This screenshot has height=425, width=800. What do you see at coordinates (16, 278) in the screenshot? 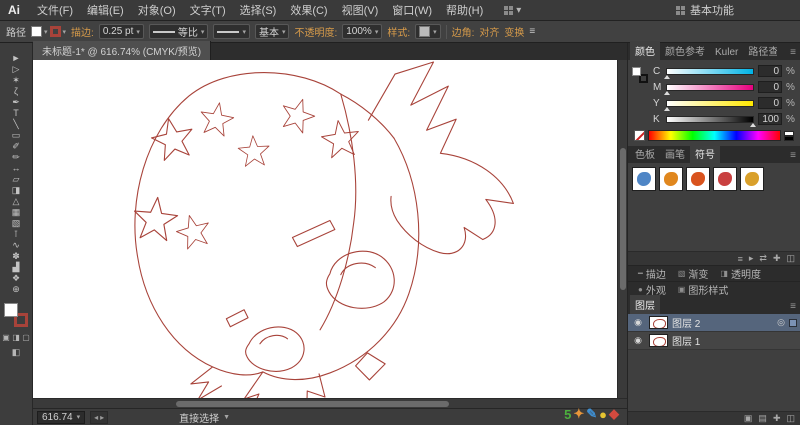
I see `hand-tool-icon: ❖` at bounding box center [16, 278].